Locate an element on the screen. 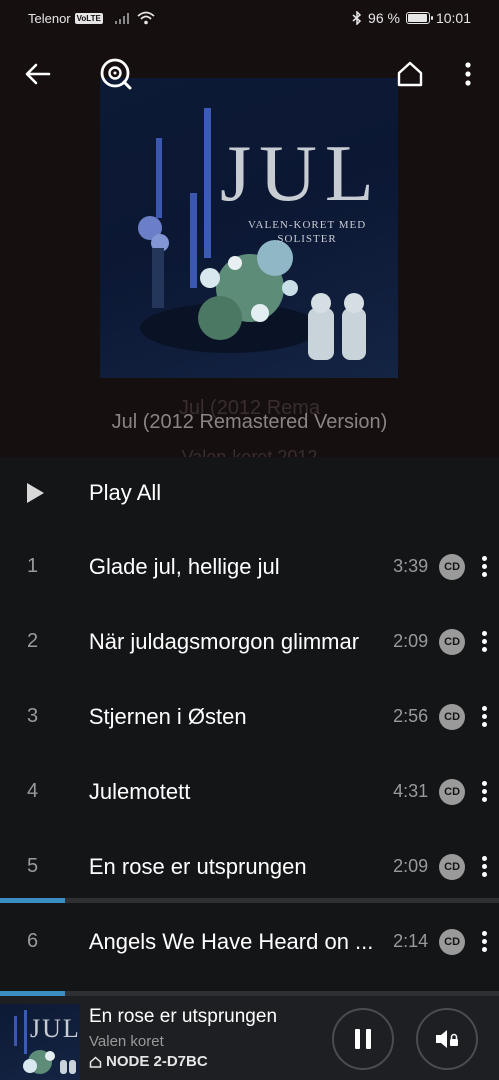 The width and height of the screenshot is (499, 1080). track-row: 6 Angels We Have Heard on ... 2:14 CD is located at coordinates (249, 941).